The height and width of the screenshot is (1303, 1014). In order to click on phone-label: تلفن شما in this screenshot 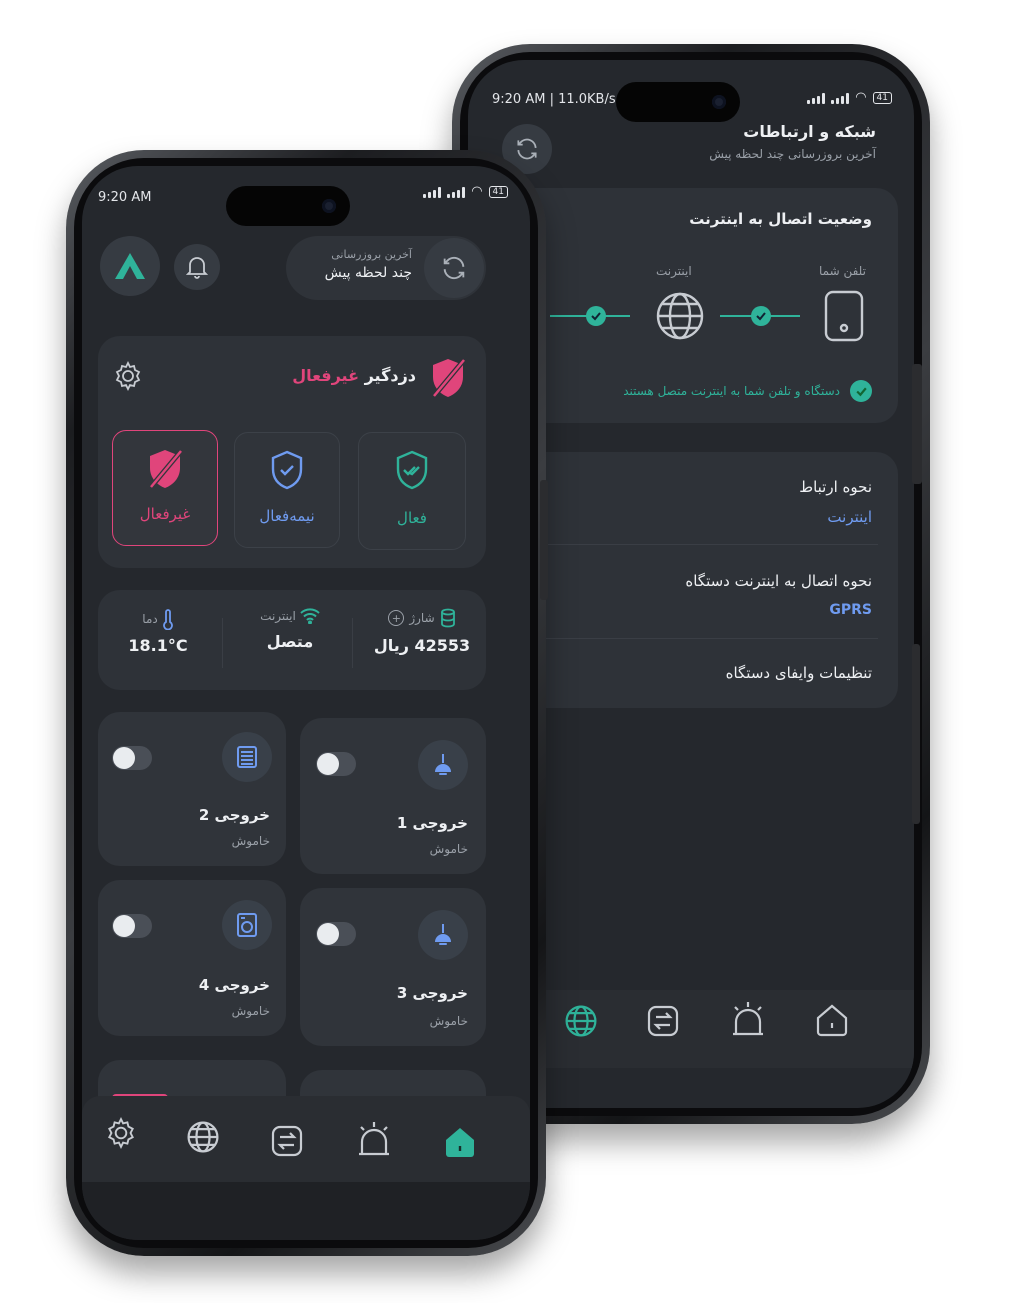, I will do `click(842, 271)`.